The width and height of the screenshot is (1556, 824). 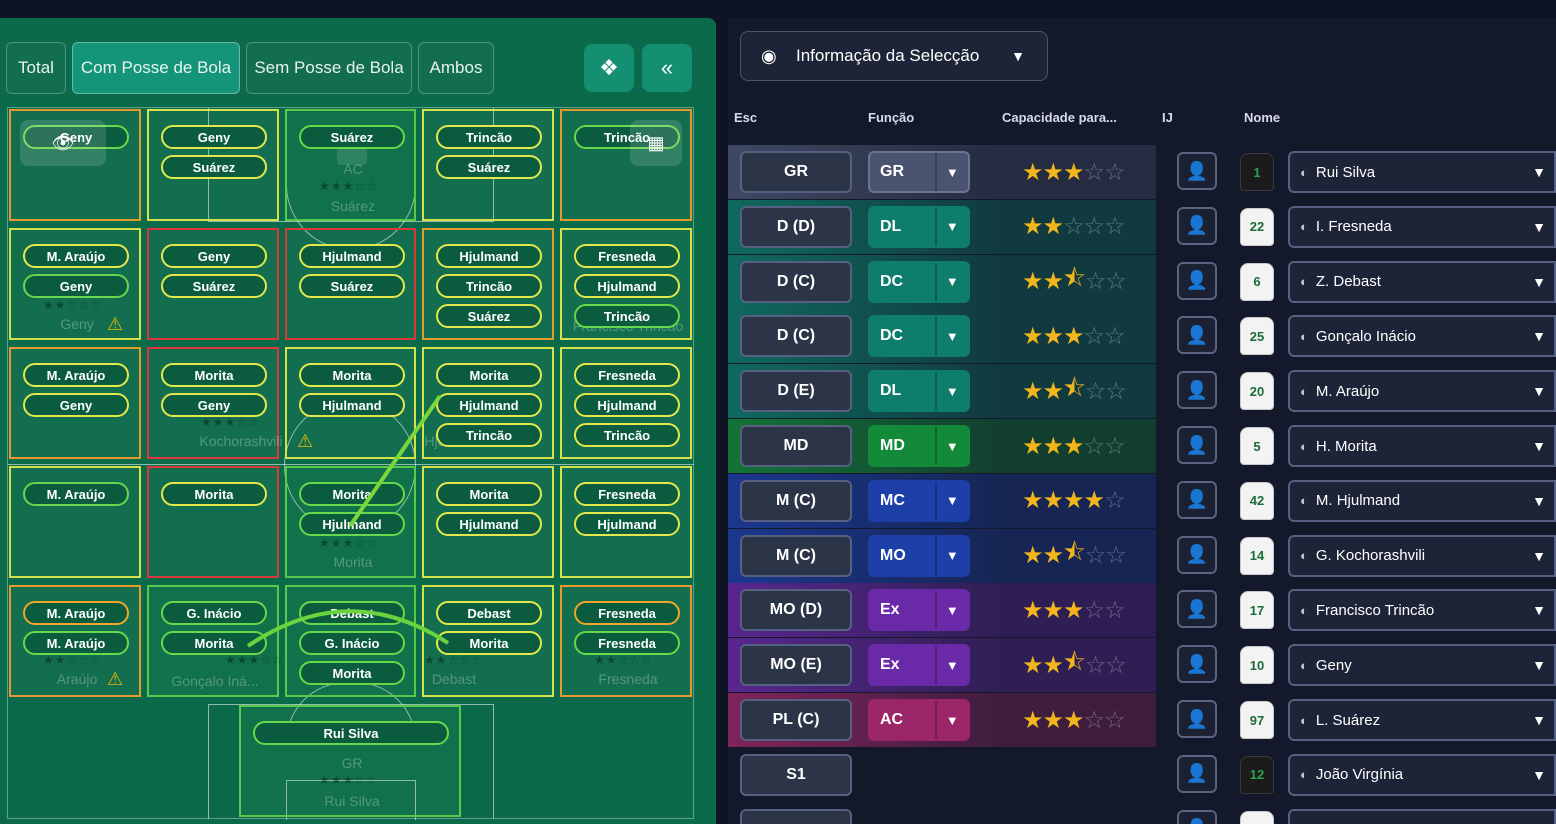 What do you see at coordinates (796, 774) in the screenshot?
I see `position-slot: S1` at bounding box center [796, 774].